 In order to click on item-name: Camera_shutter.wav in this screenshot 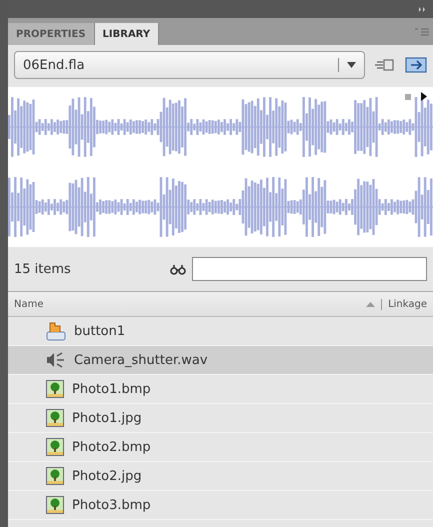, I will do `click(141, 360)`.